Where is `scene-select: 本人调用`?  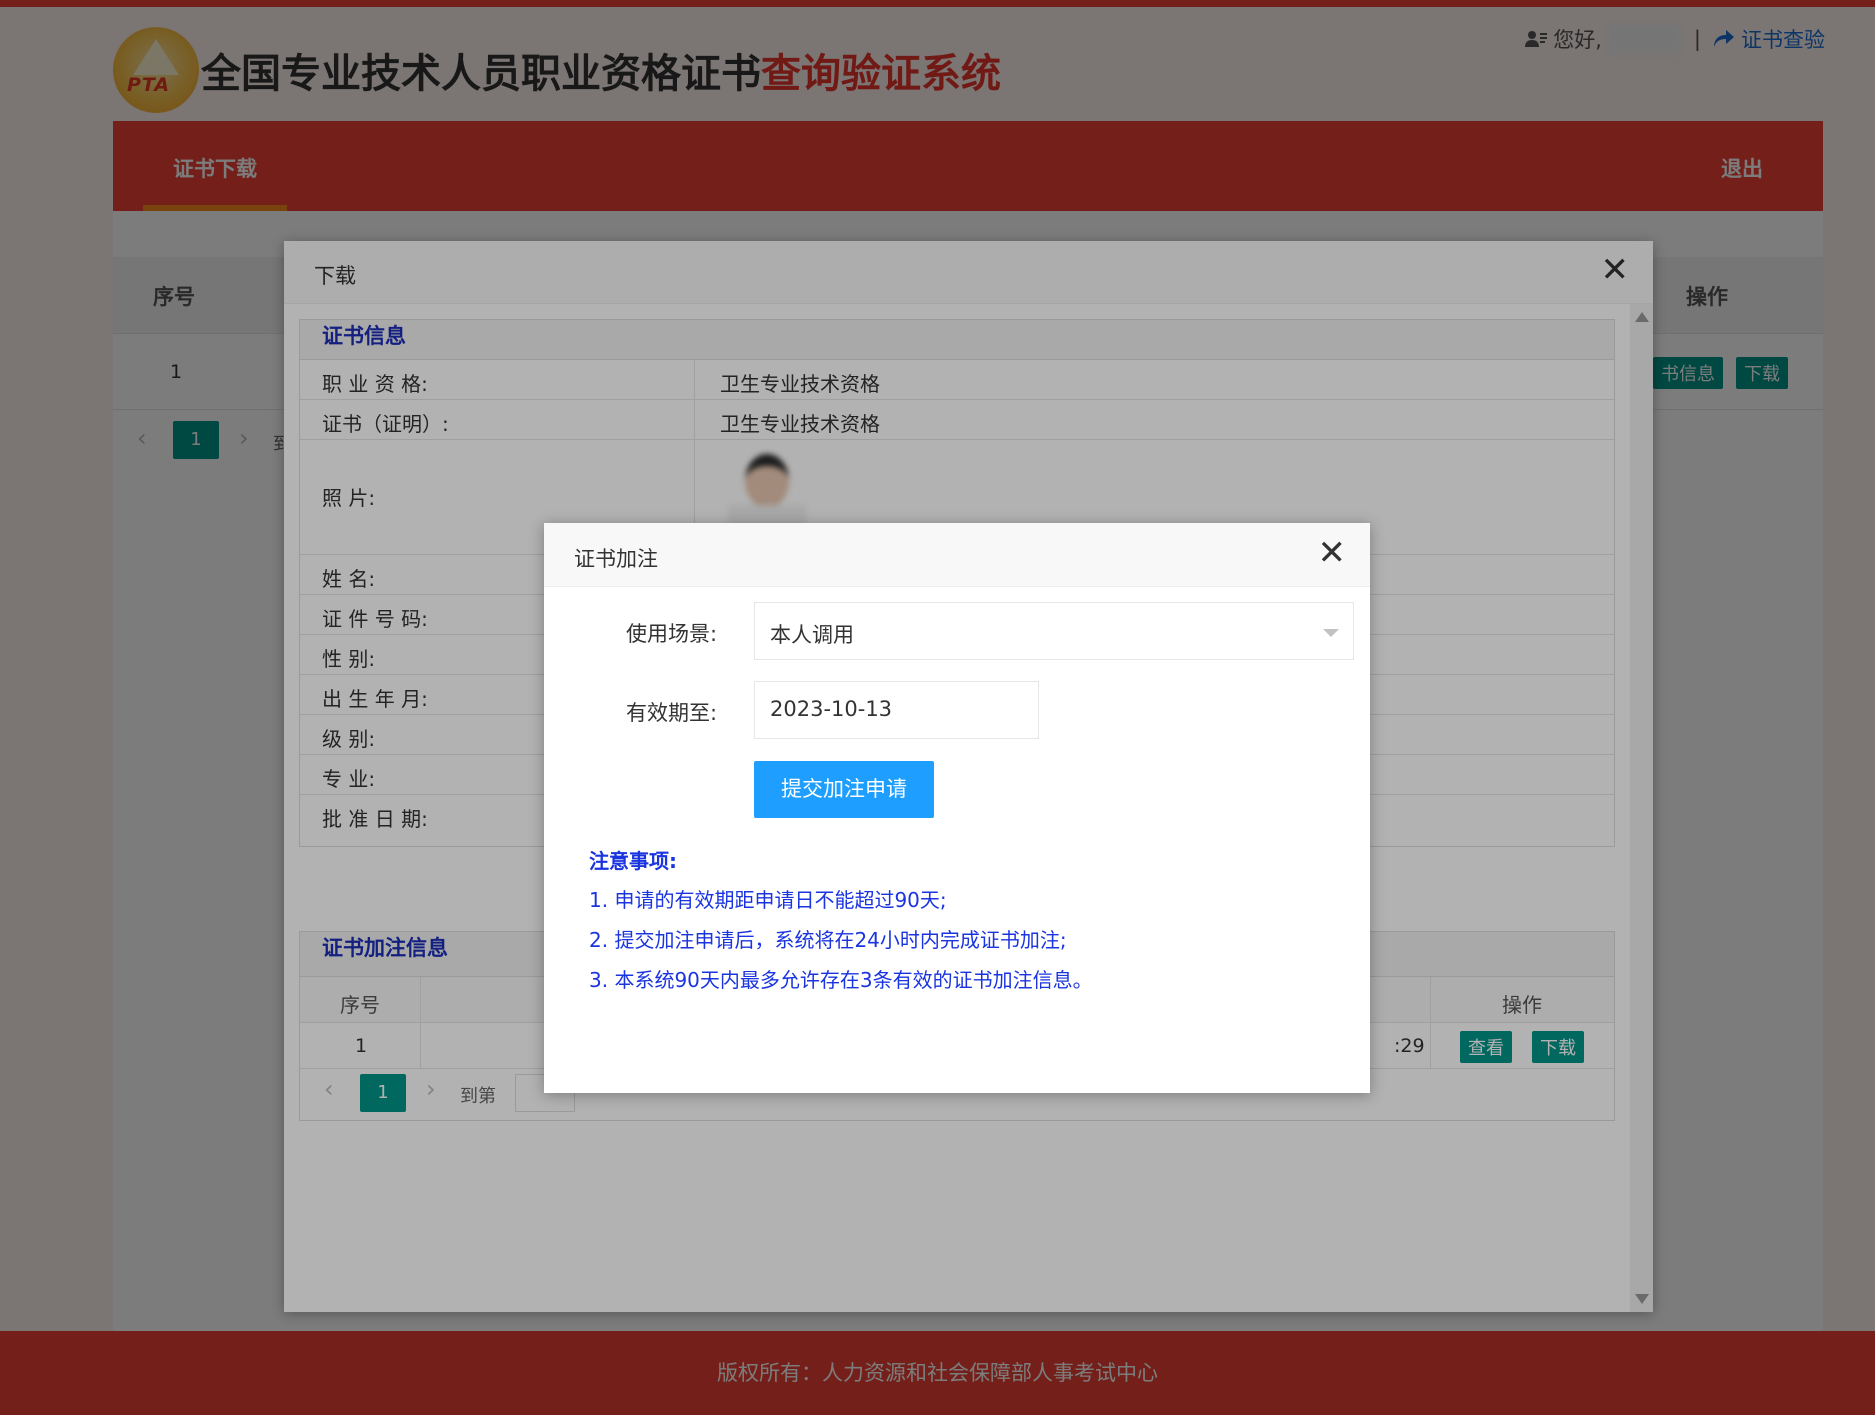
scene-select: 本人调用 is located at coordinates (1054, 631).